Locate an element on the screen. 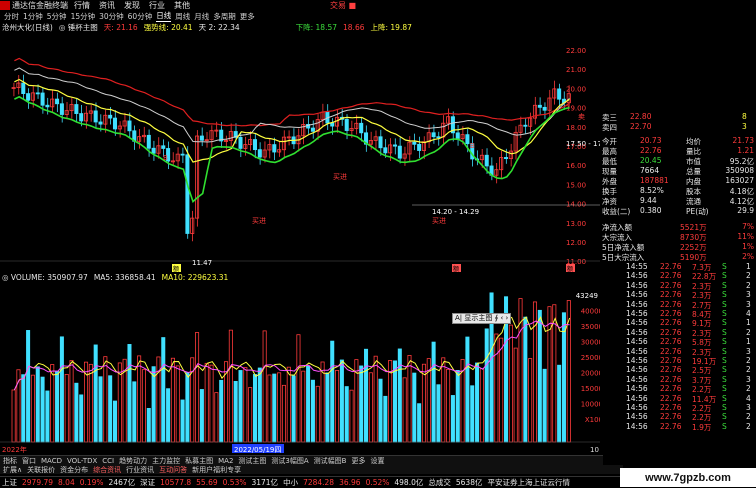  period-tab: 15分钟 is located at coordinates (83, 16).